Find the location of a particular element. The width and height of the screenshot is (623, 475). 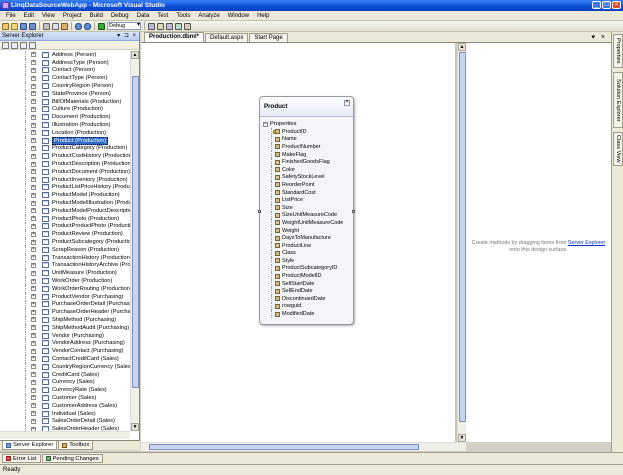

open-file-icon is located at coordinates (14, 26).